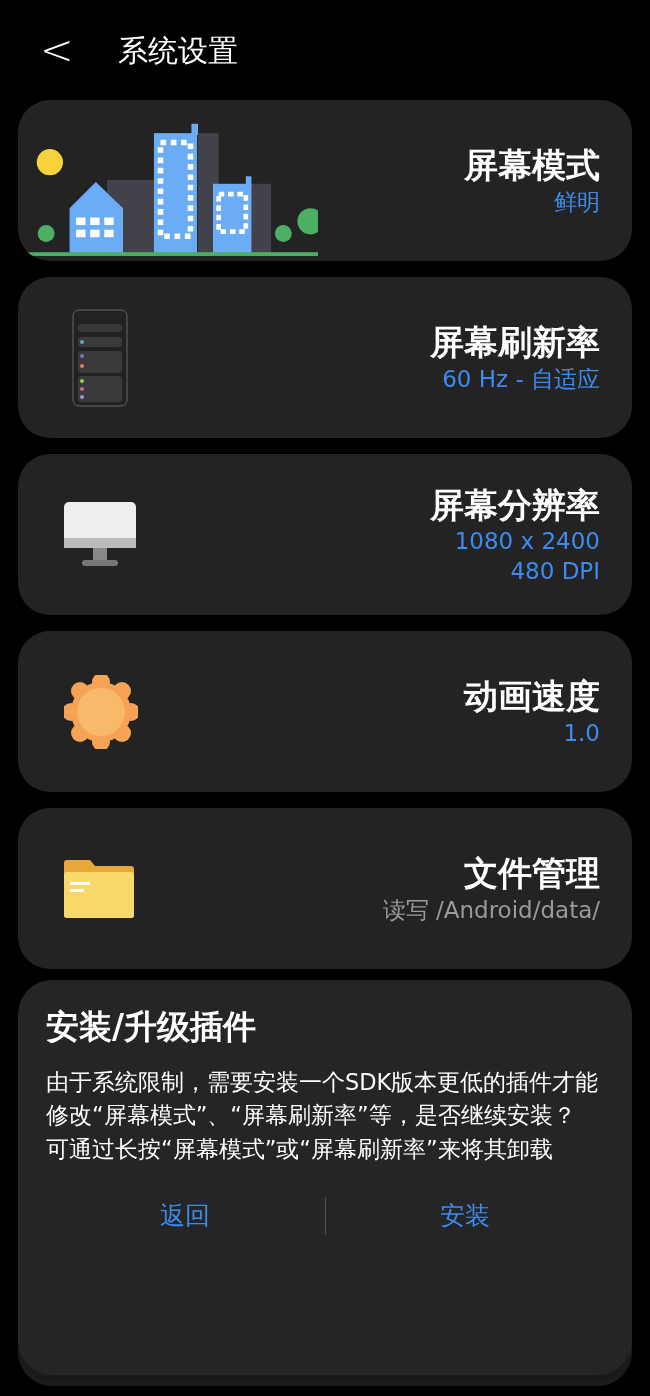  Describe the element at coordinates (101, 711) in the screenshot. I see `sun-icon` at that location.